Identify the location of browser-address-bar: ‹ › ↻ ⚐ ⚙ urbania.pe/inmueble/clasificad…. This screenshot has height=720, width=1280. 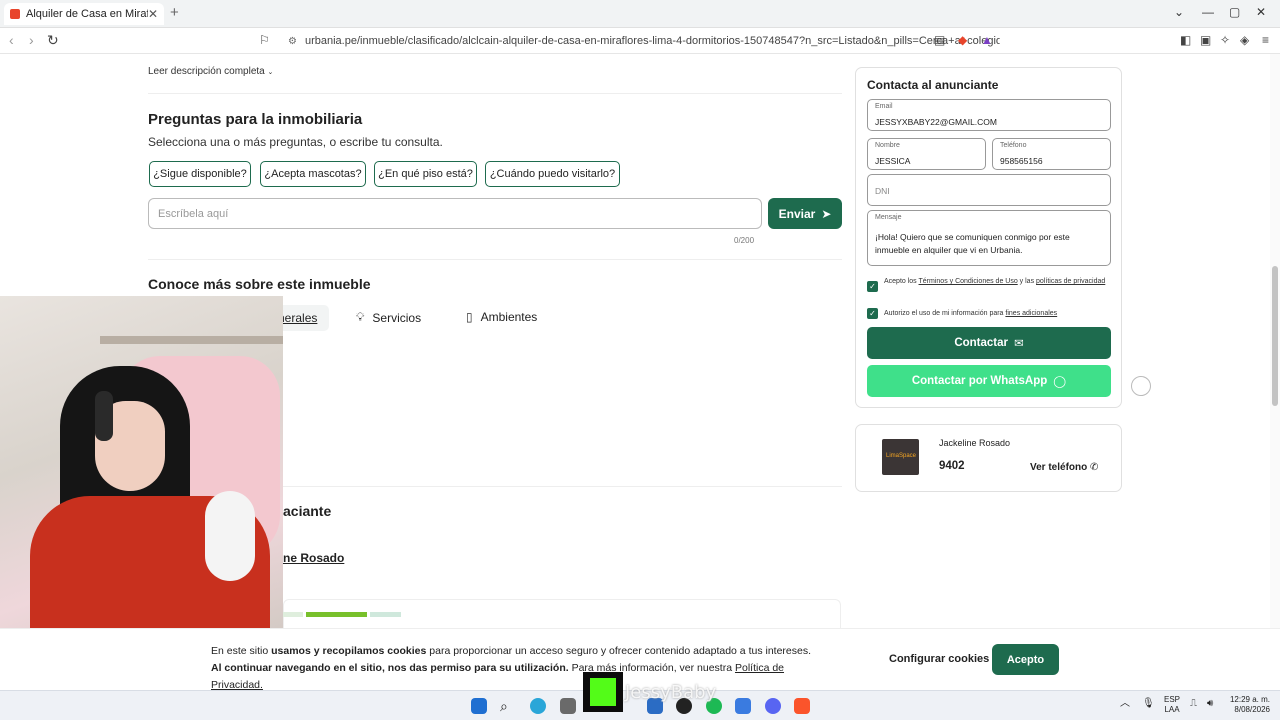
(640, 41).